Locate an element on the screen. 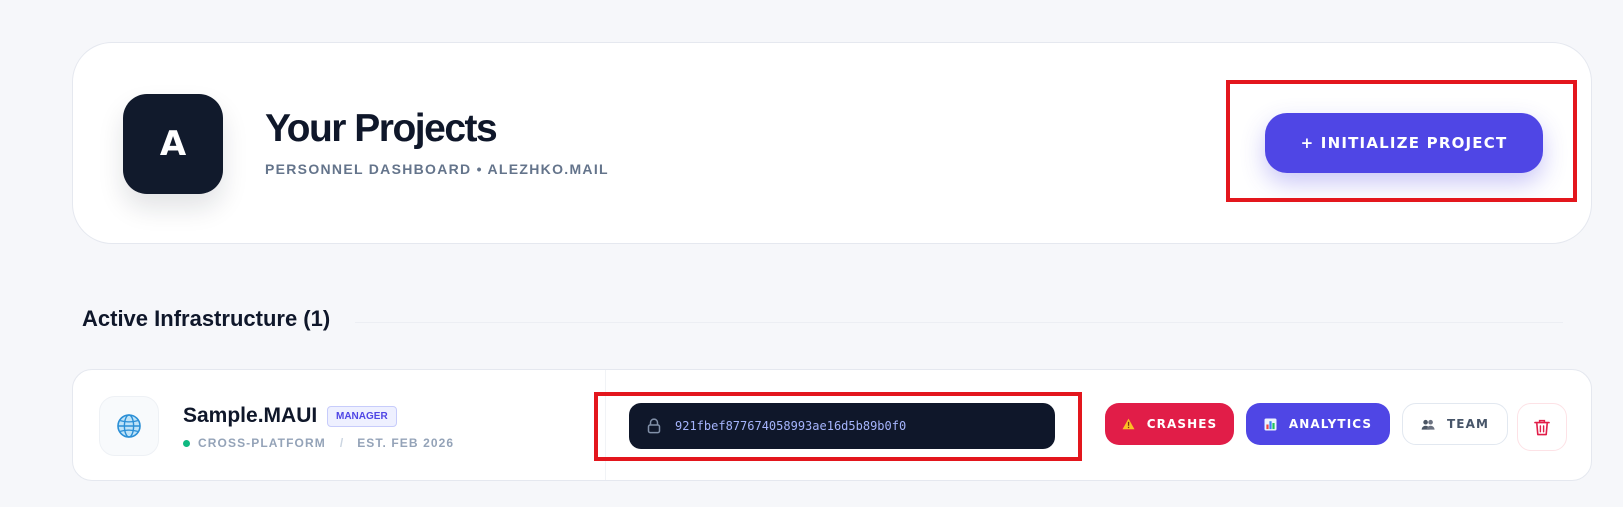 Image resolution: width=1623 pixels, height=507 pixels. role-badge: MANAGER is located at coordinates (362, 416).